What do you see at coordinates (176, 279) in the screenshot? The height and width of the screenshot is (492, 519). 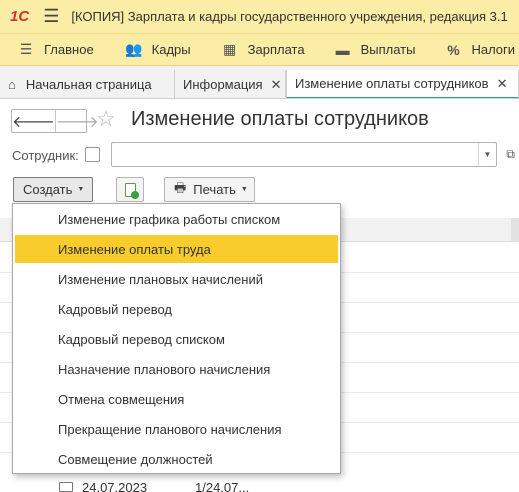 I see `menu-item: Изменение плановых начислений` at bounding box center [176, 279].